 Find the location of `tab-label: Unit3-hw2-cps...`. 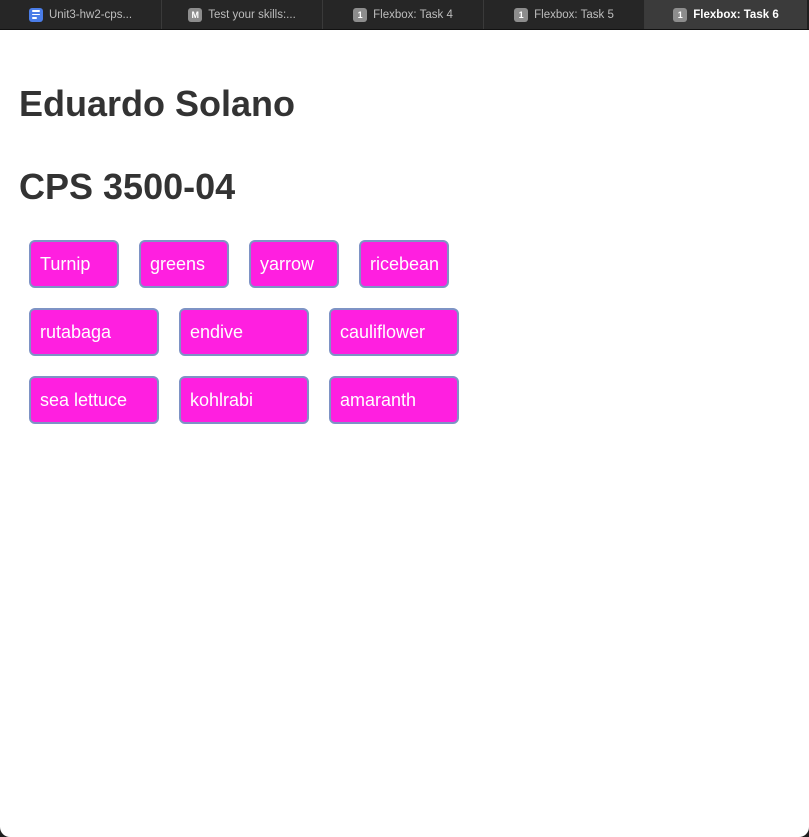

tab-label: Unit3-hw2-cps... is located at coordinates (90, 14).